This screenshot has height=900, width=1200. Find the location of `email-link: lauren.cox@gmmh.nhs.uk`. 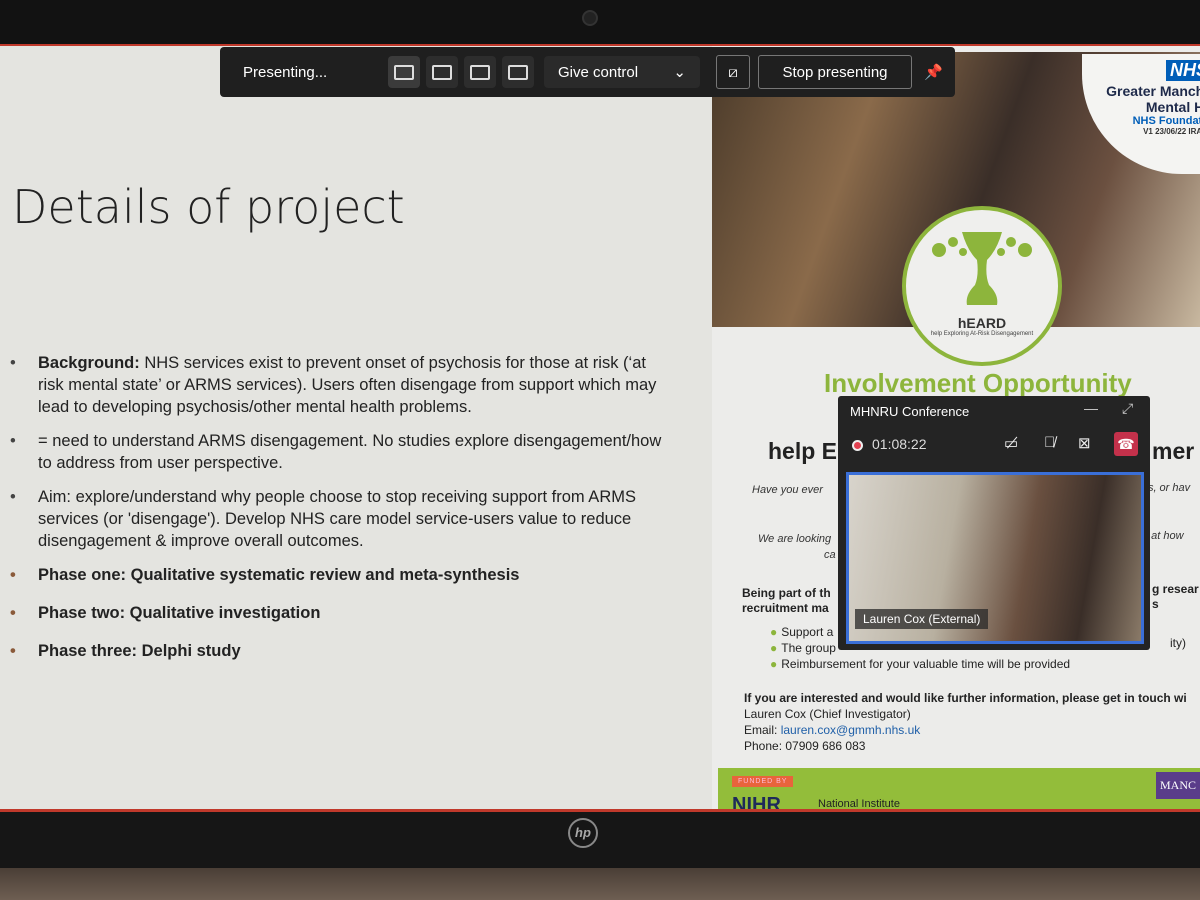

email-link: lauren.cox@gmmh.nhs.uk is located at coordinates (851, 730).